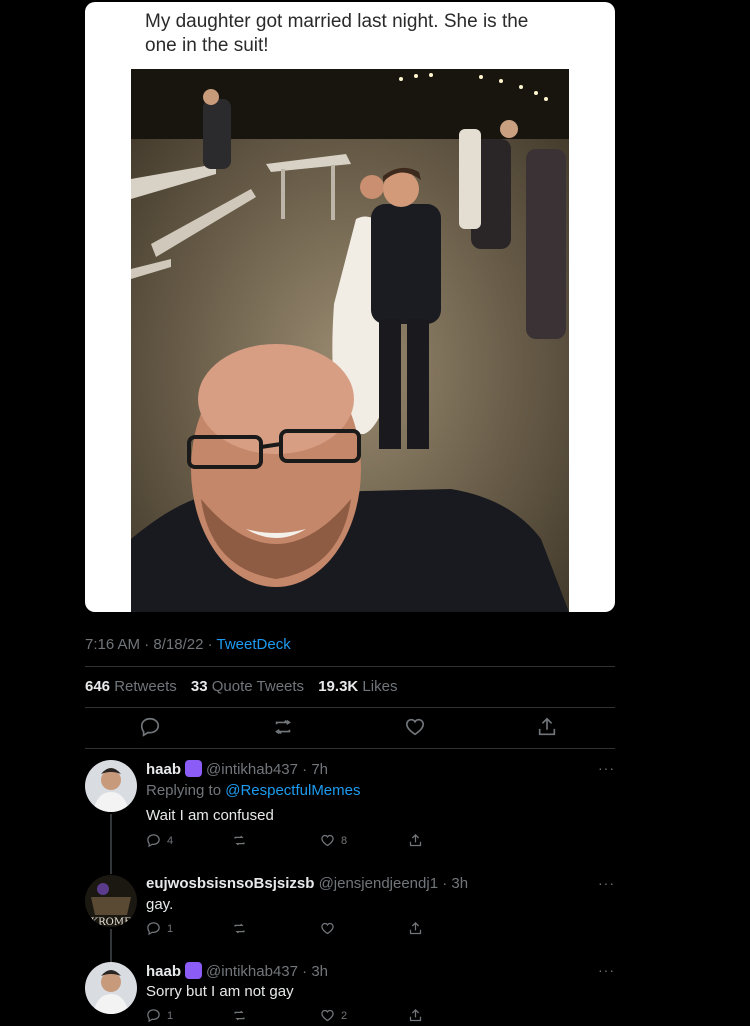 The width and height of the screenshot is (750, 1026). I want to click on reply-header: haab @intikhab437 · 3h, so click(237, 971).